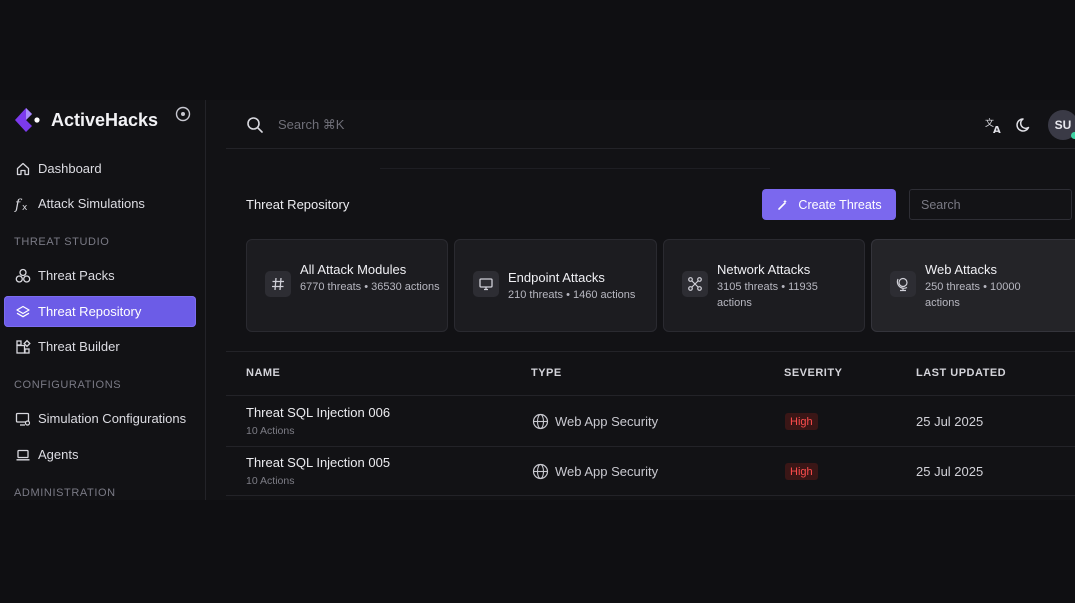 This screenshot has width=1075, height=603. I want to click on card-title: Web Attacks, so click(961, 269).